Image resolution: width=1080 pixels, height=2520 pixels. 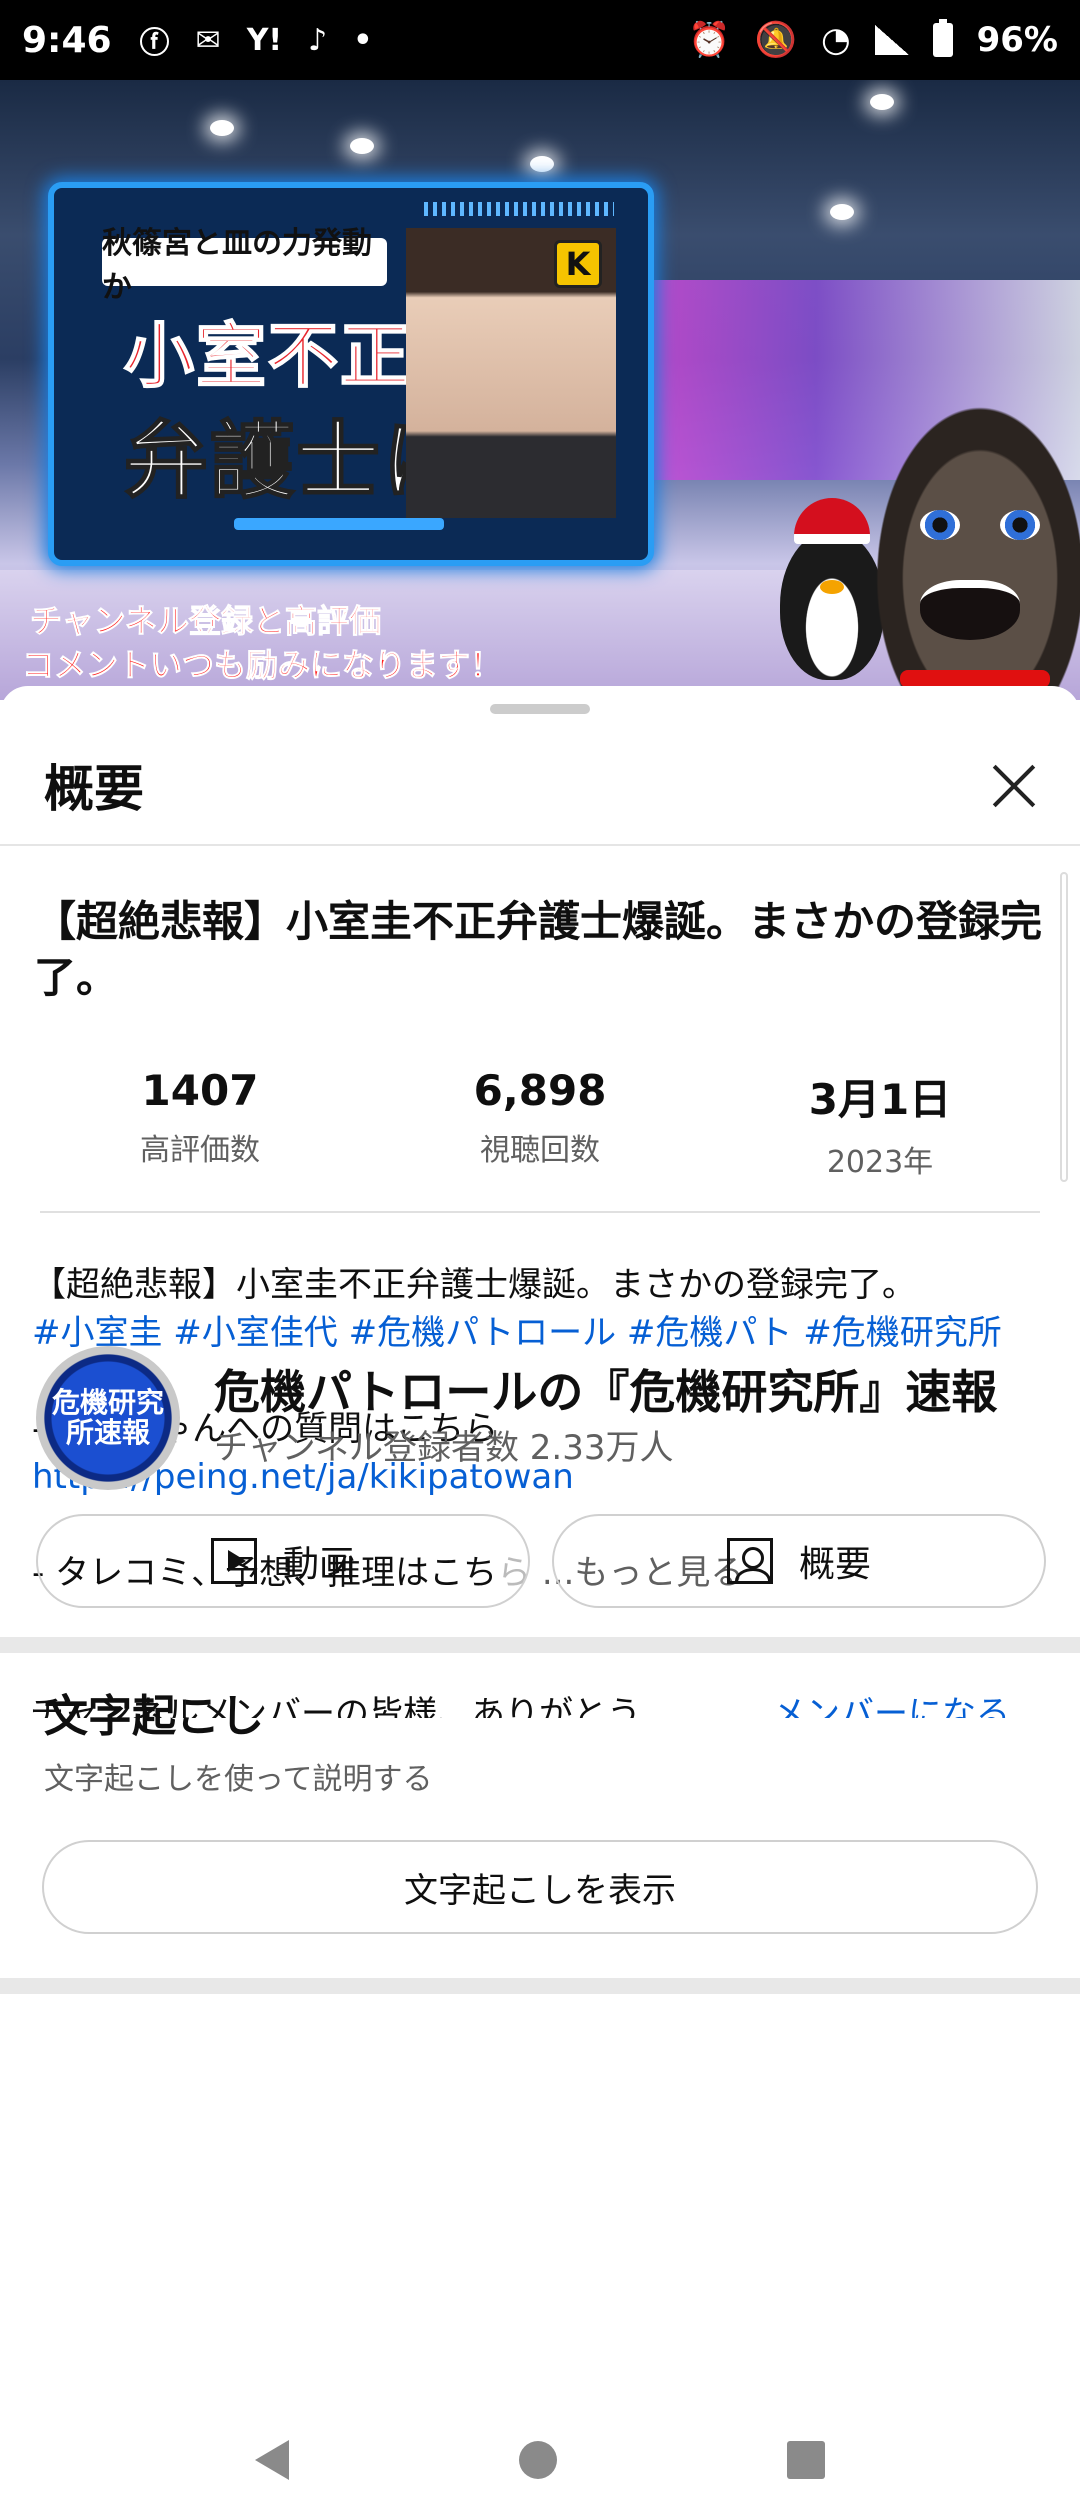 What do you see at coordinates (540, 1150) in the screenshot?
I see `views-label: 視聴回数` at bounding box center [540, 1150].